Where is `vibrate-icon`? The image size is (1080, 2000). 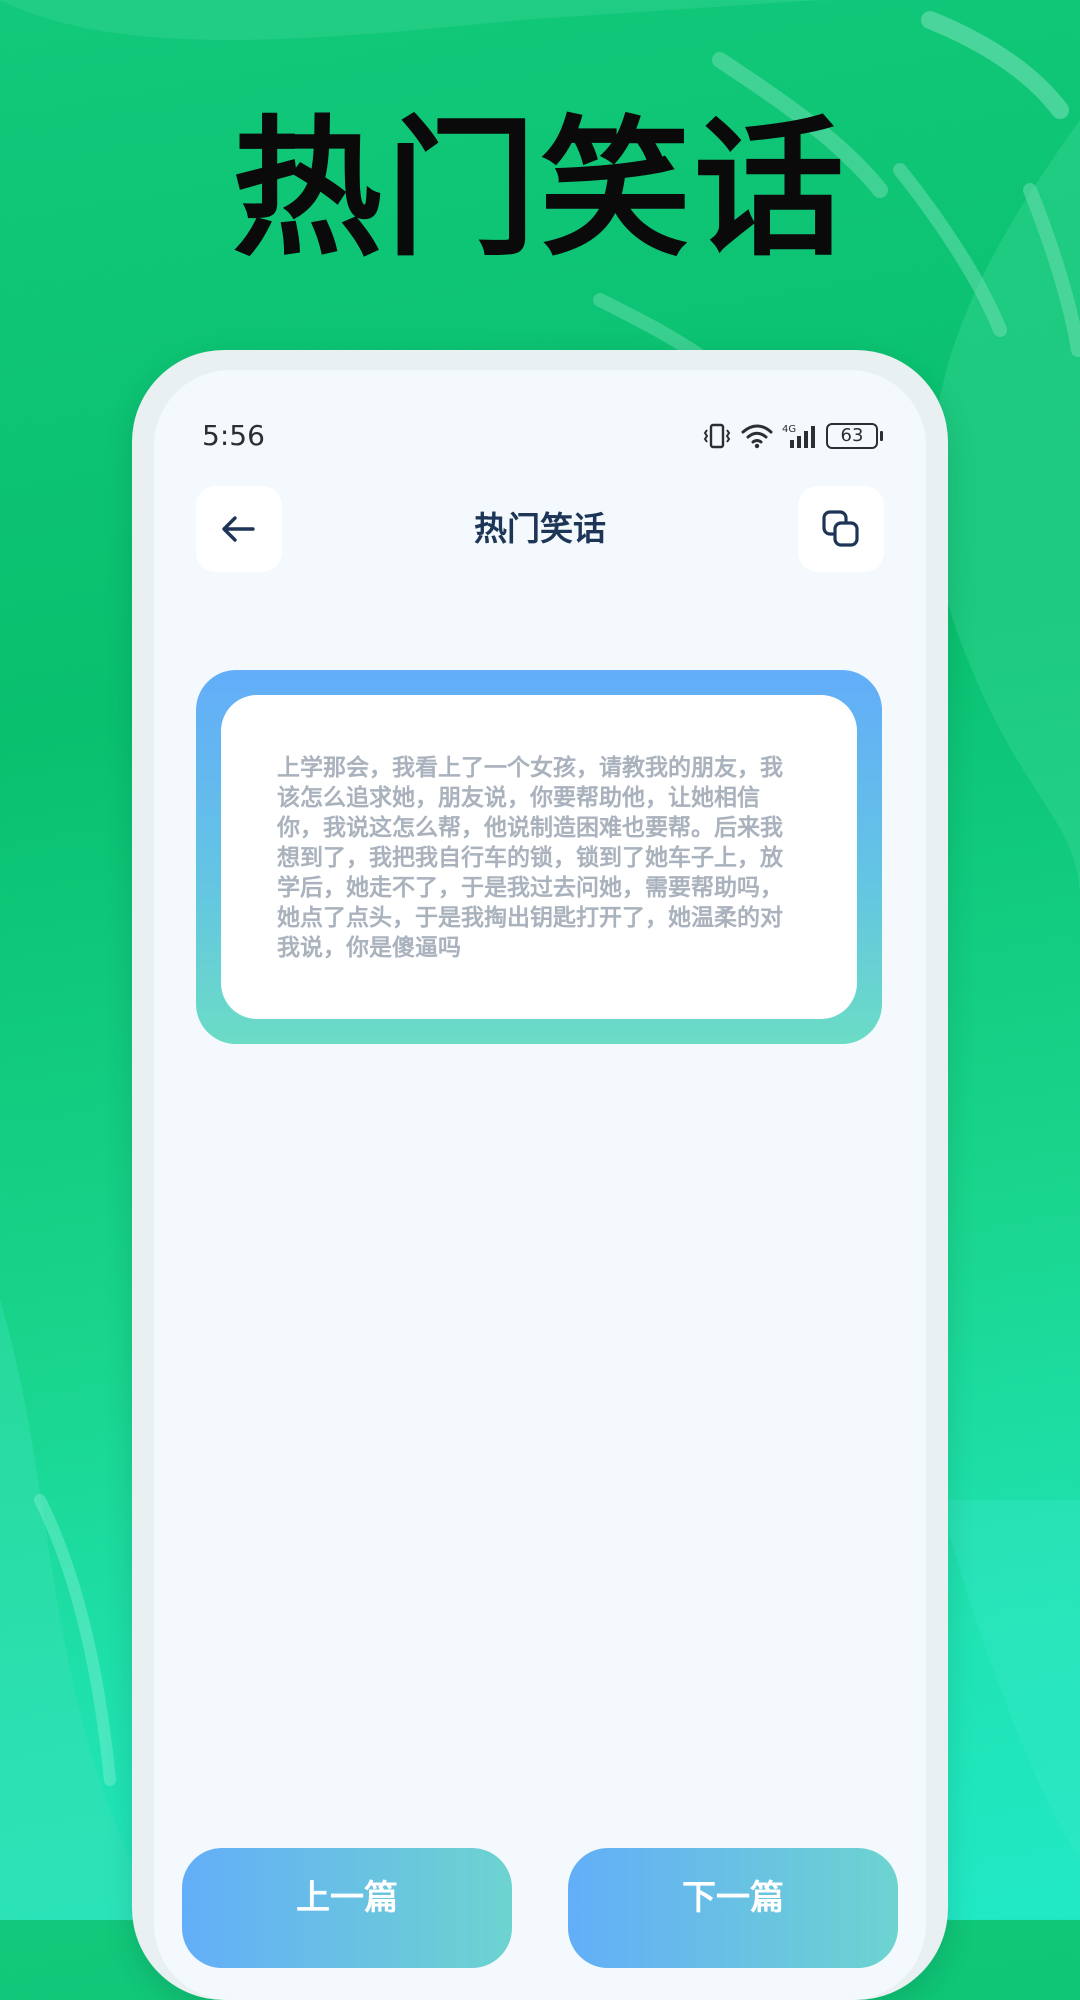
vibrate-icon is located at coordinates (717, 436).